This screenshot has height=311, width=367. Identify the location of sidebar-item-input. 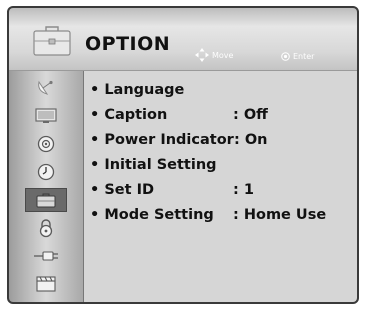
(46, 256).